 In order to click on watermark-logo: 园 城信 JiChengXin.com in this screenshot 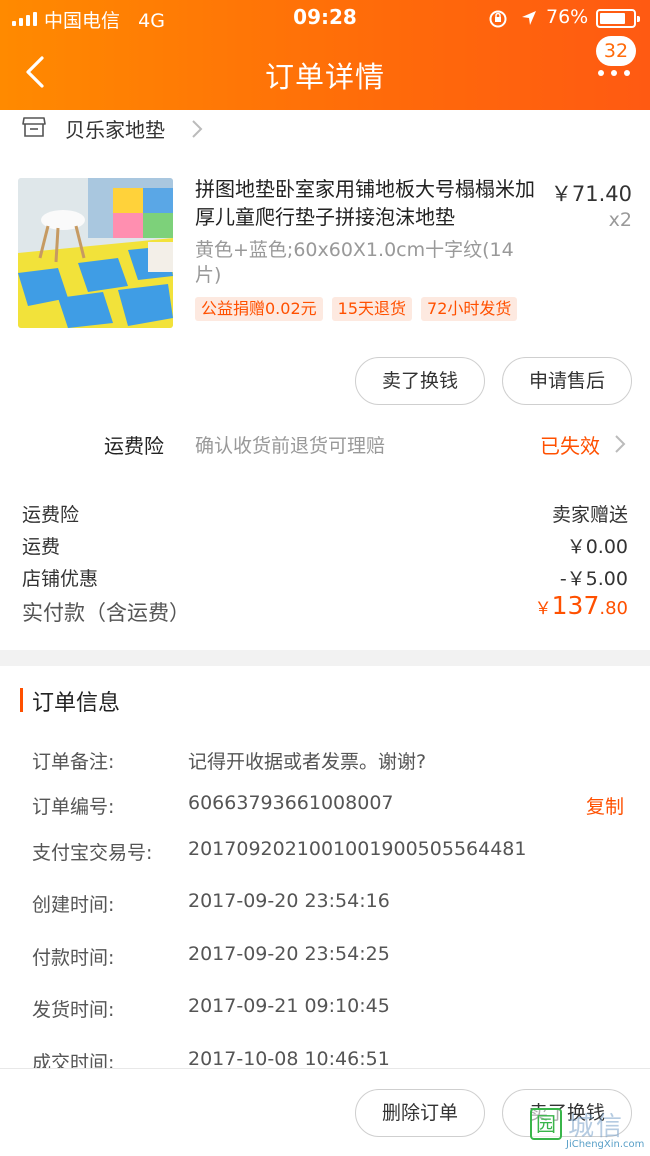, I will do `click(589, 1128)`.